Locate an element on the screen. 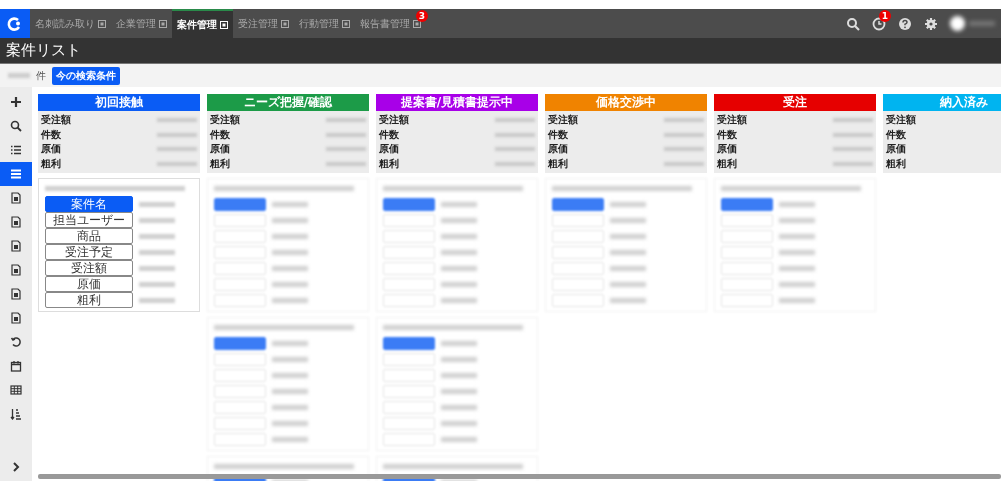 This screenshot has width=1001, height=481. notification-badge: 3 is located at coordinates (422, 16).